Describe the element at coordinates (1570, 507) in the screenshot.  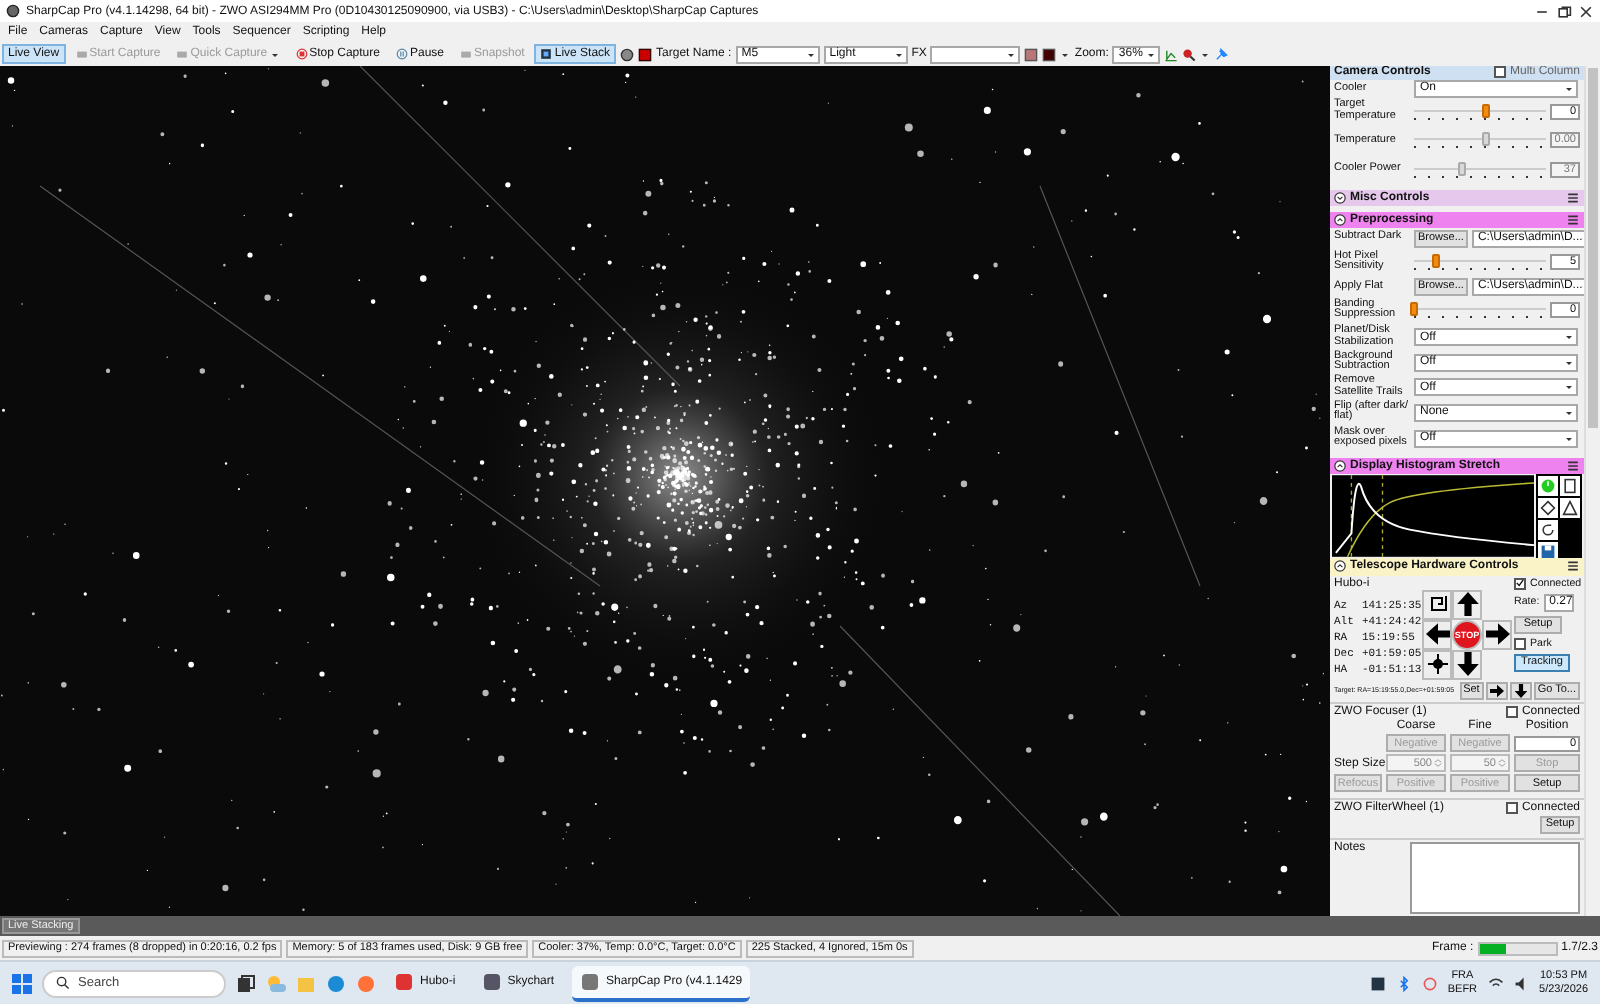
I see `warning-icon` at that location.